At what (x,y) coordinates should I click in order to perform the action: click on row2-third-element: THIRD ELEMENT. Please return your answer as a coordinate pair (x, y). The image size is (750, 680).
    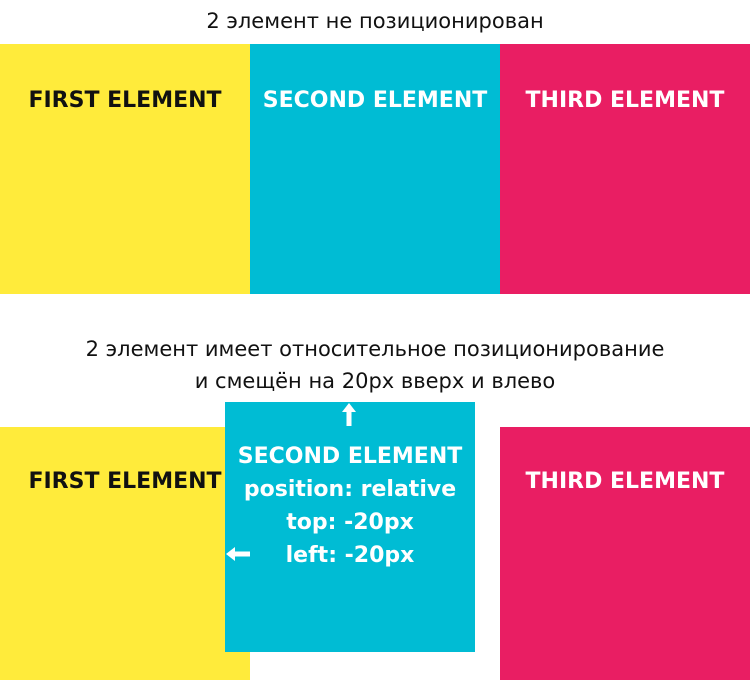
    Looking at the image, I should click on (625, 553).